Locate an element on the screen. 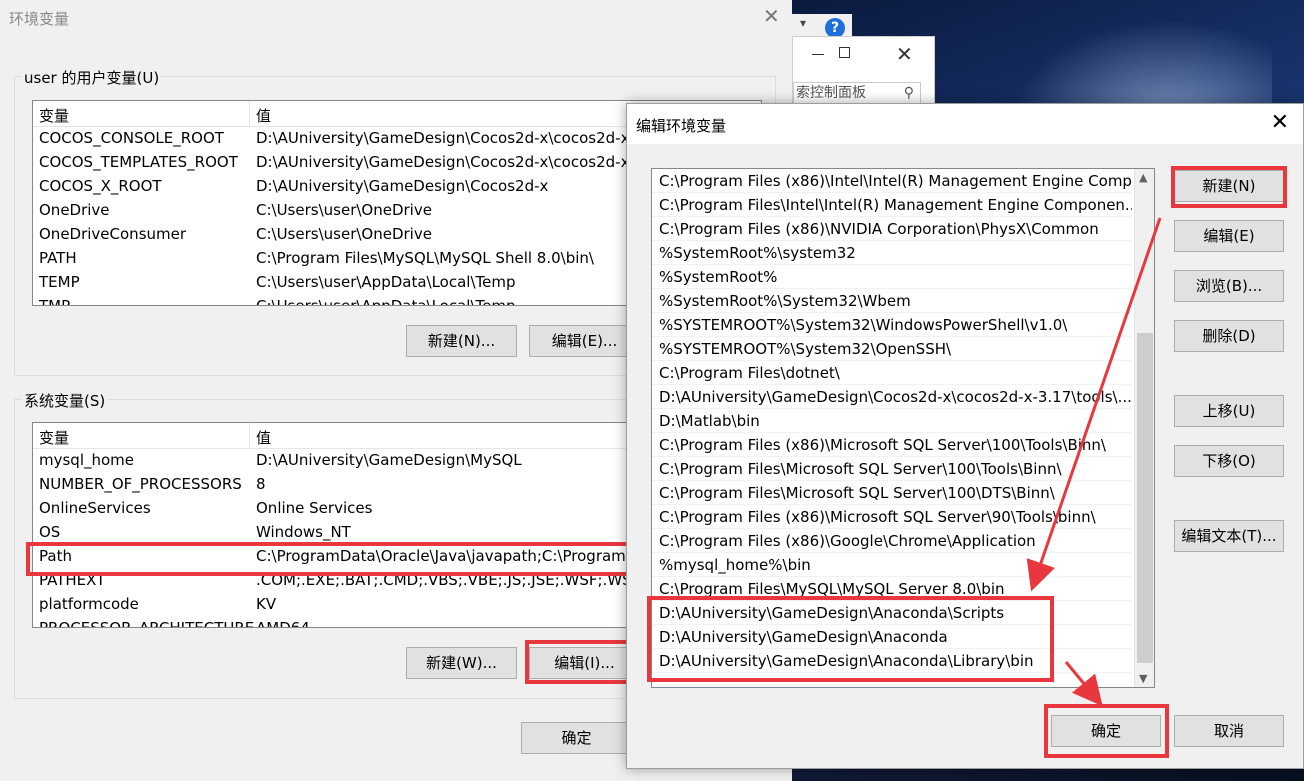 Image resolution: width=1304 pixels, height=781 pixels. cancel-button: 取消 is located at coordinates (1229, 731).